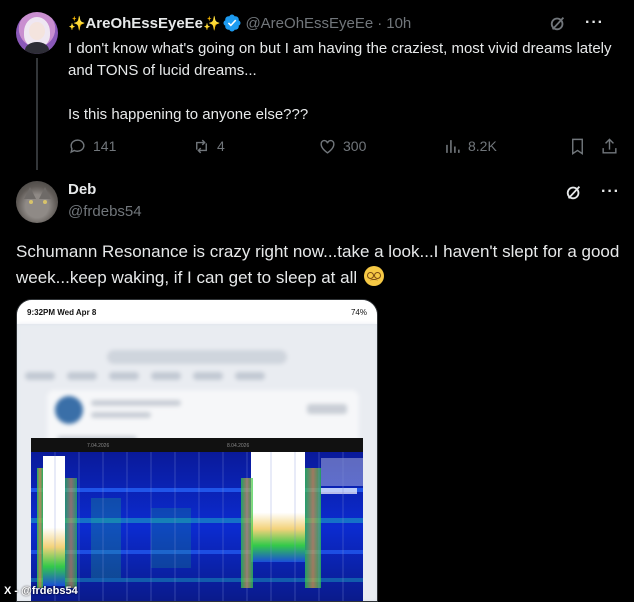 Image resolution: width=634 pixels, height=602 pixels. What do you see at coordinates (373, 276) in the screenshot?
I see `woozy-face-emoji-icon` at bounding box center [373, 276].